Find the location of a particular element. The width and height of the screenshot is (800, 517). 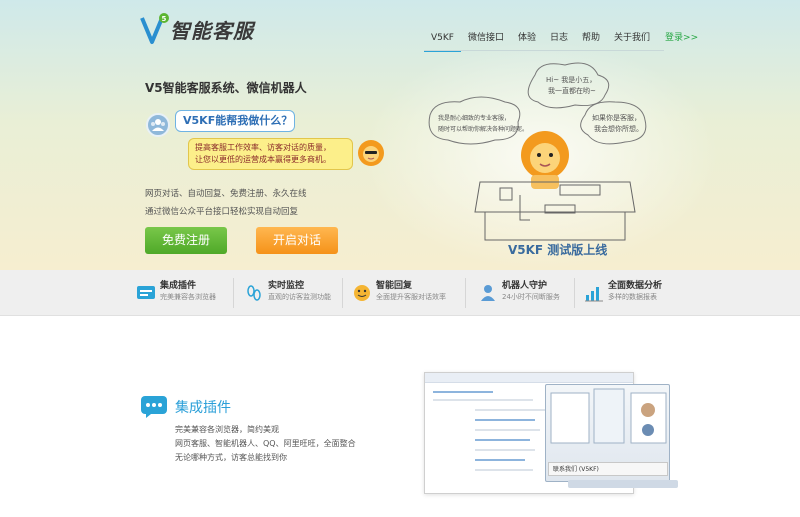

lion-mascot-icon is located at coordinates (371, 153).